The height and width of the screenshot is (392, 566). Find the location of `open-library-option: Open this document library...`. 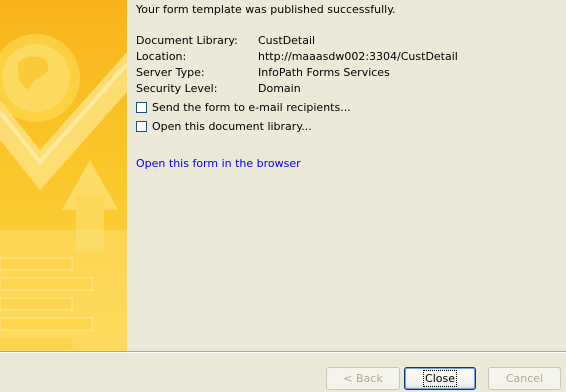

open-library-option: Open this document library... is located at coordinates (224, 126).